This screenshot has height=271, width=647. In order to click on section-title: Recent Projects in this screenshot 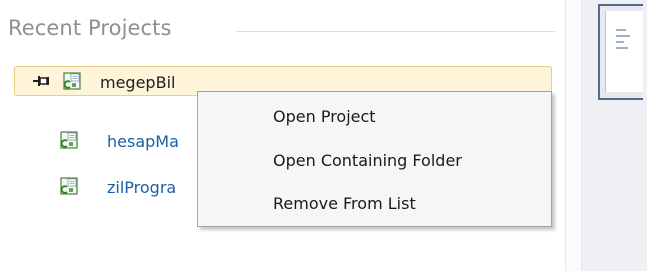, I will do `click(90, 28)`.